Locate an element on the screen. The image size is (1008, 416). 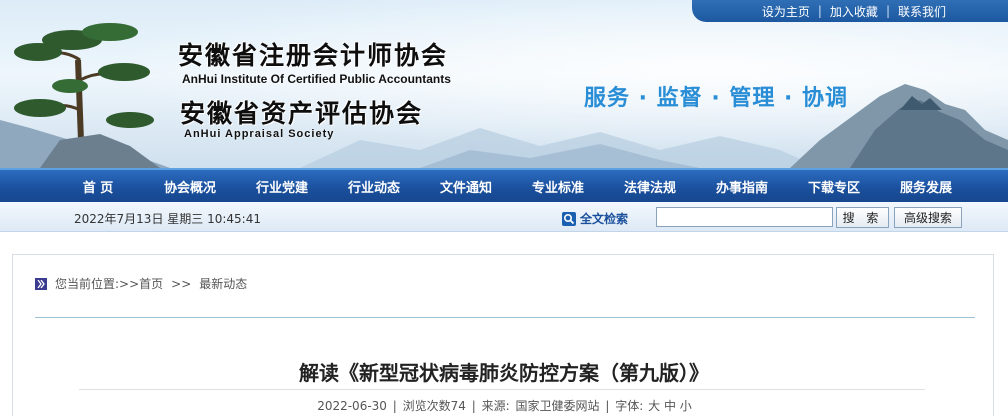
article-views: 浏览次数74 is located at coordinates (434, 406).